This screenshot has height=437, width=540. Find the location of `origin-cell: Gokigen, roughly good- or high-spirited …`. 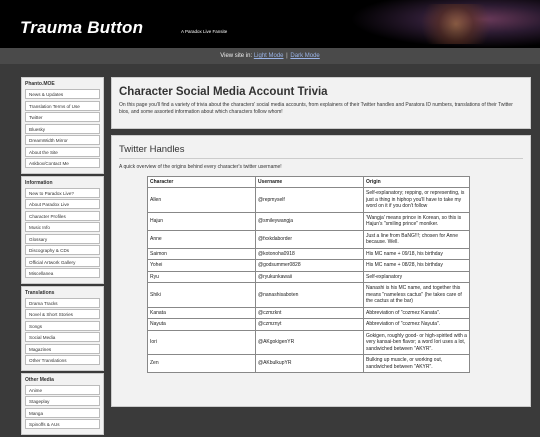

origin-cell: Gokigen, roughly good- or high-spirited … is located at coordinates (416, 342).